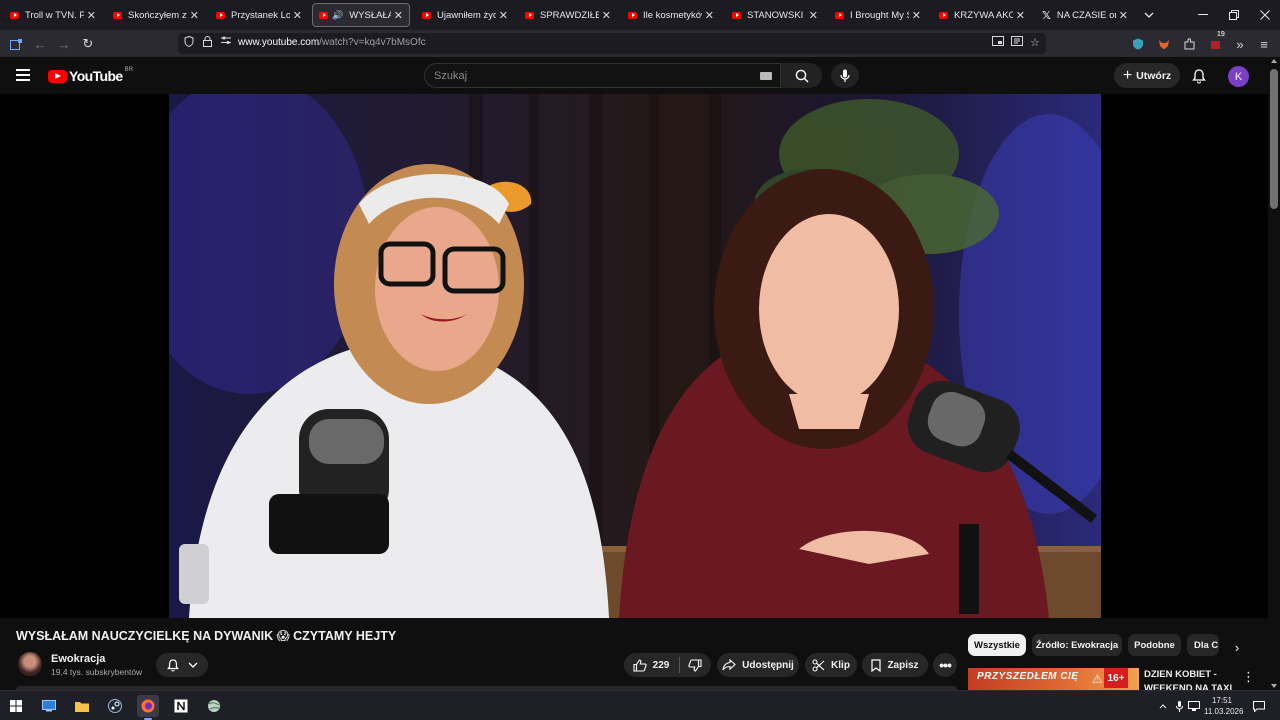 This screenshot has height=720, width=1280. Describe the element at coordinates (88, 44) in the screenshot. I see `reload-icon: ↻` at that location.